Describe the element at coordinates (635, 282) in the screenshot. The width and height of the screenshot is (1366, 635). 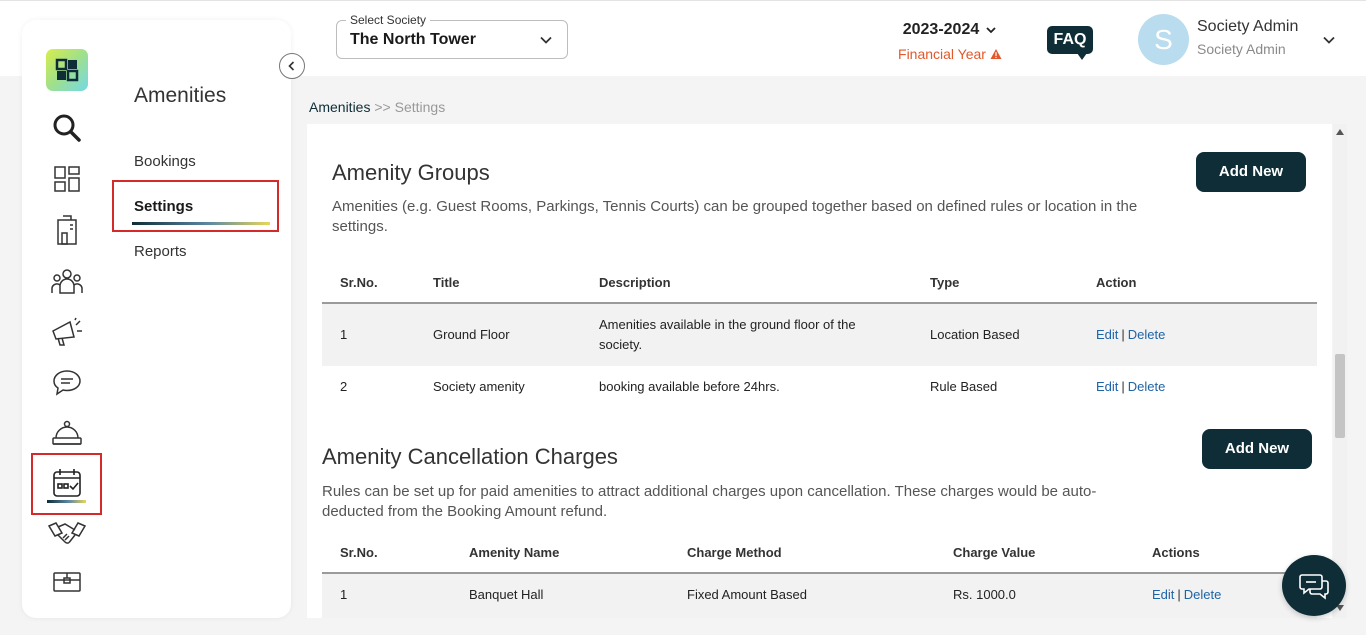
I see `column-header: Description` at that location.